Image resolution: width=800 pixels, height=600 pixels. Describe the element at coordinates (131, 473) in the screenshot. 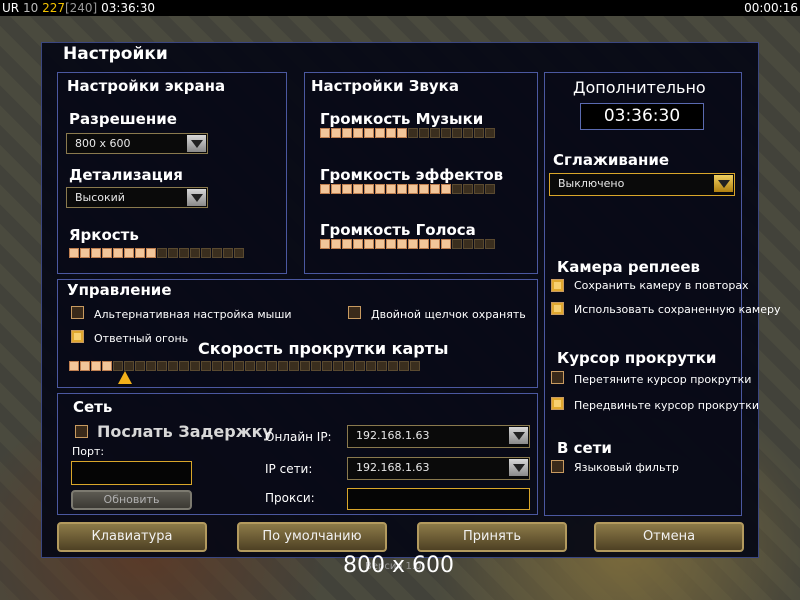

I see `port-input` at that location.